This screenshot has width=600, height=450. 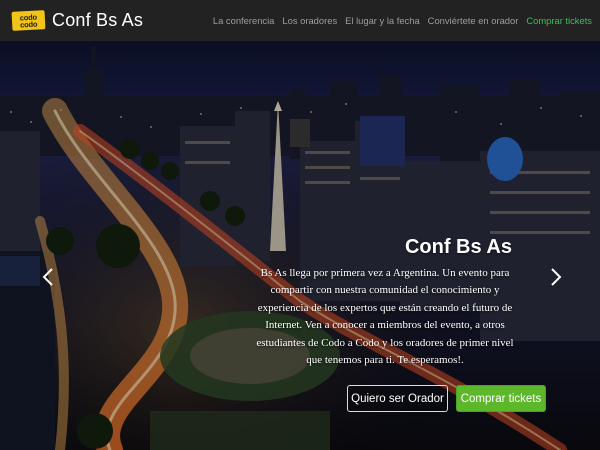 I want to click on carousel-next-button, so click(x=556, y=277).